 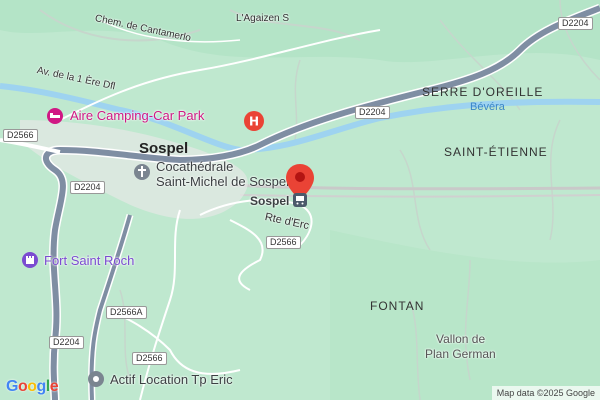 What do you see at coordinates (149, 358) in the screenshot?
I see `road-shield-d2566-bottom: D2566` at bounding box center [149, 358].